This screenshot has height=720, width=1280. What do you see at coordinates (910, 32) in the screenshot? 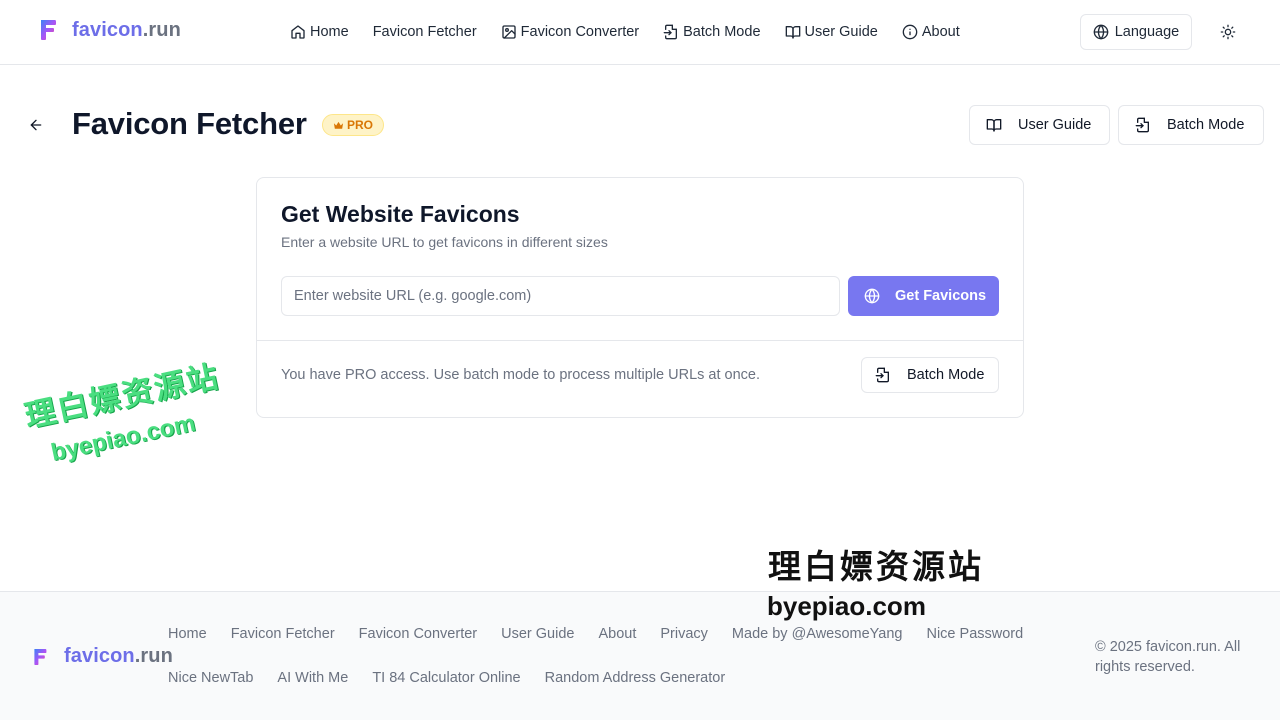
I see `info-icon` at bounding box center [910, 32].